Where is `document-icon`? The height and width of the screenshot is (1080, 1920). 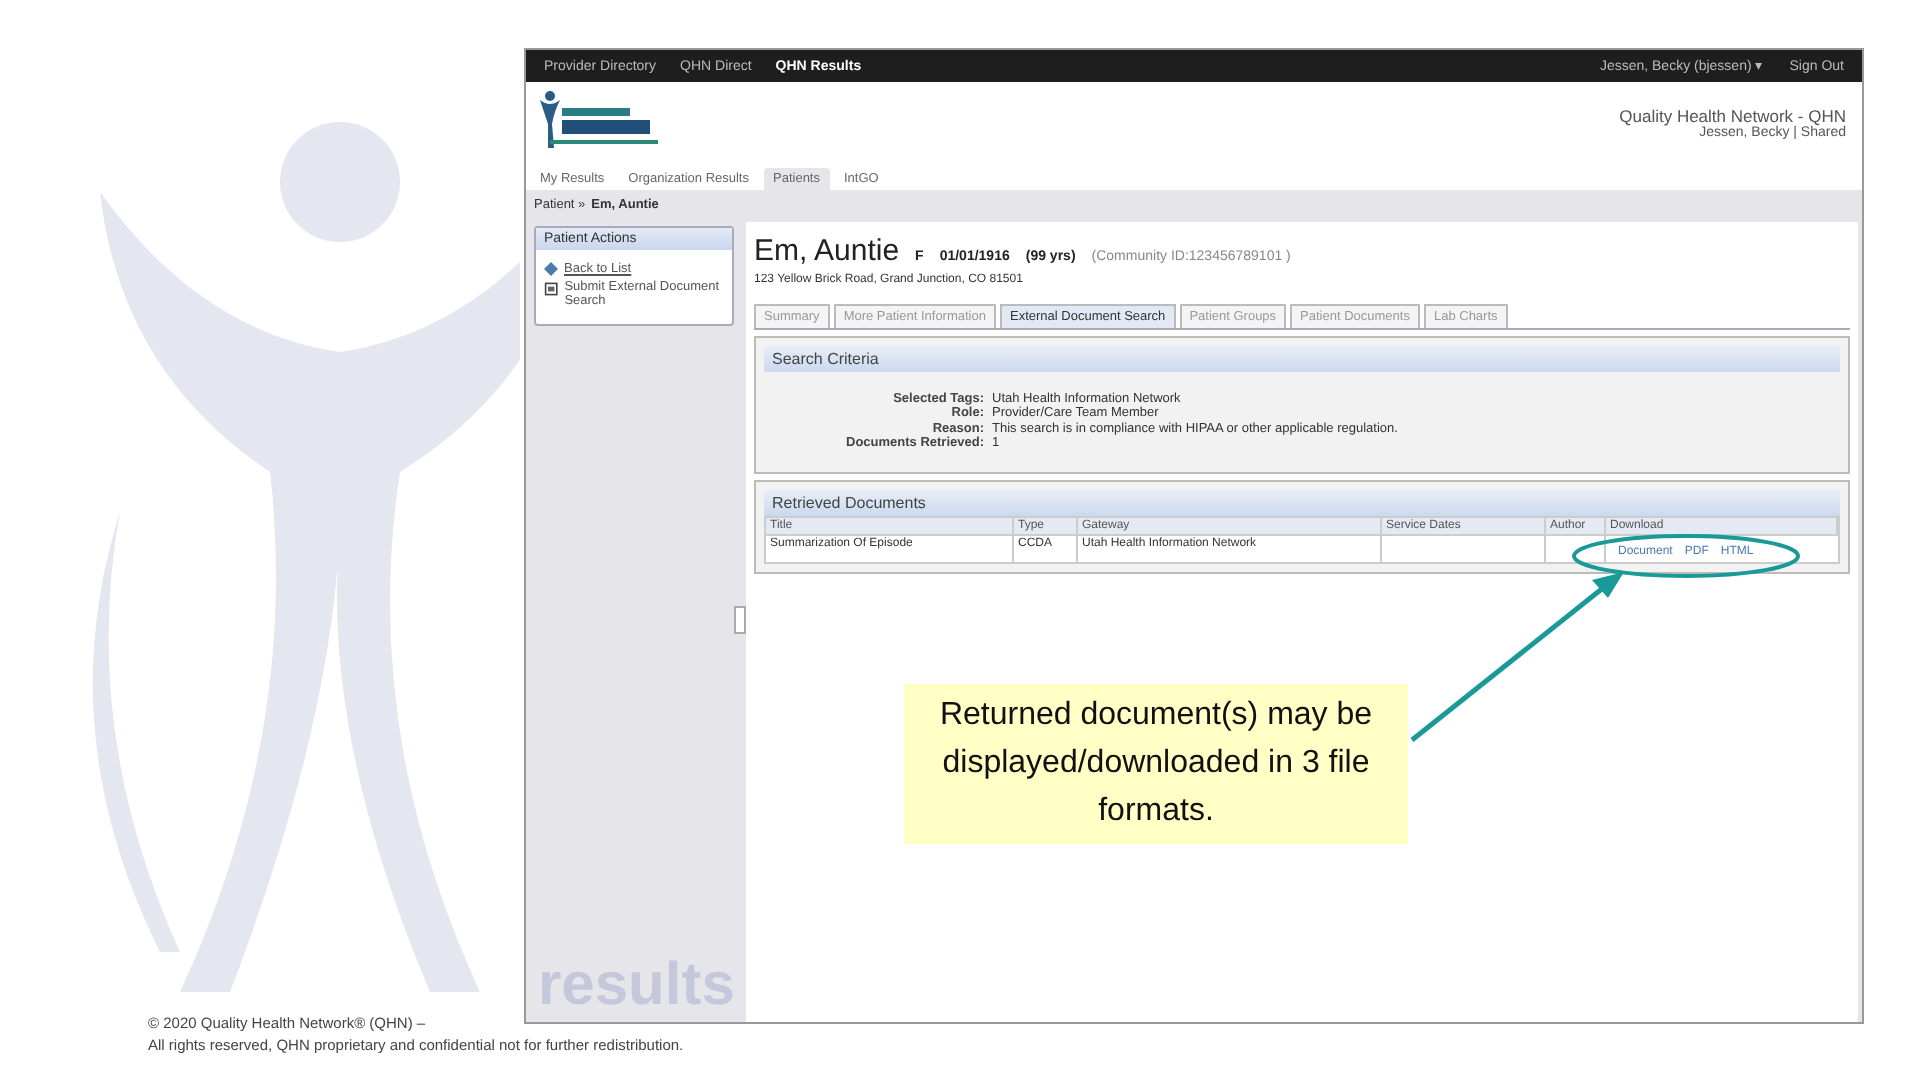 document-icon is located at coordinates (551, 289).